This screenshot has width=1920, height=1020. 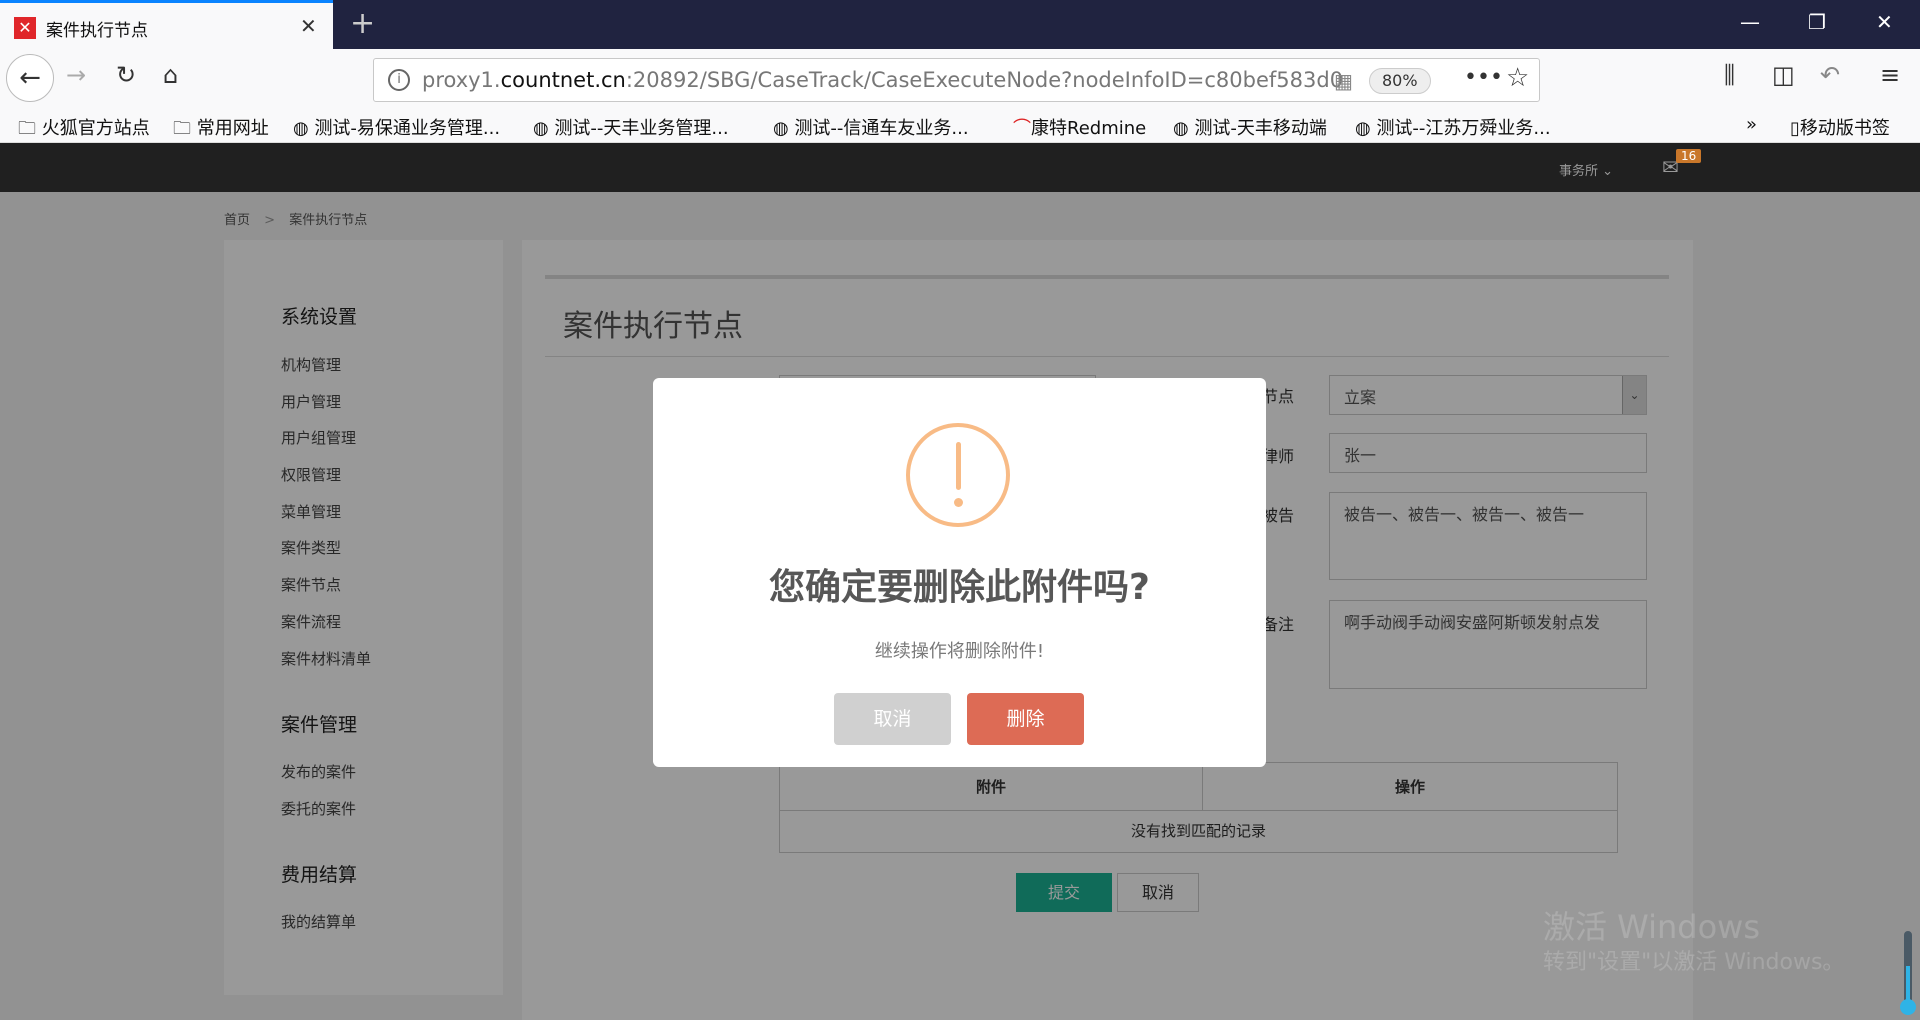 I want to click on activation-watermark-sub: 转到"设置"以激活 Windows。, so click(x=1694, y=962).